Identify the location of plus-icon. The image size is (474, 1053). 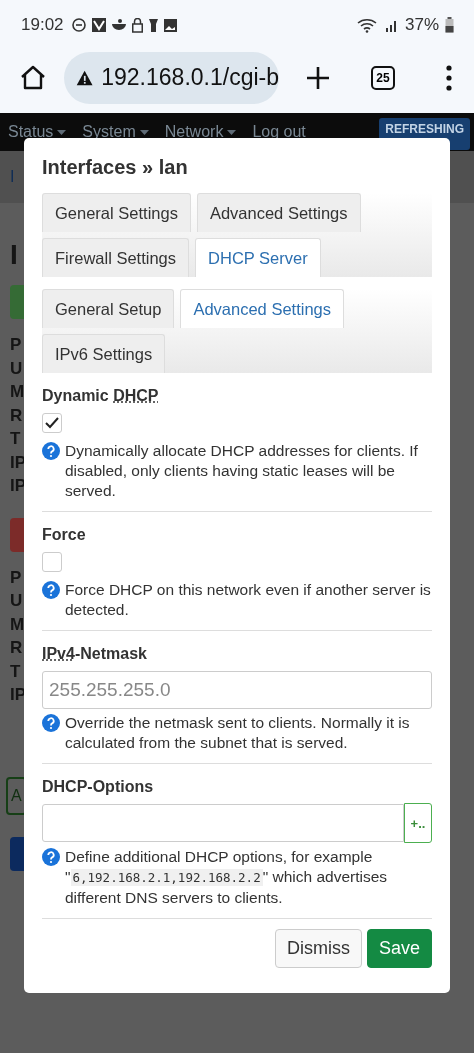
(318, 77).